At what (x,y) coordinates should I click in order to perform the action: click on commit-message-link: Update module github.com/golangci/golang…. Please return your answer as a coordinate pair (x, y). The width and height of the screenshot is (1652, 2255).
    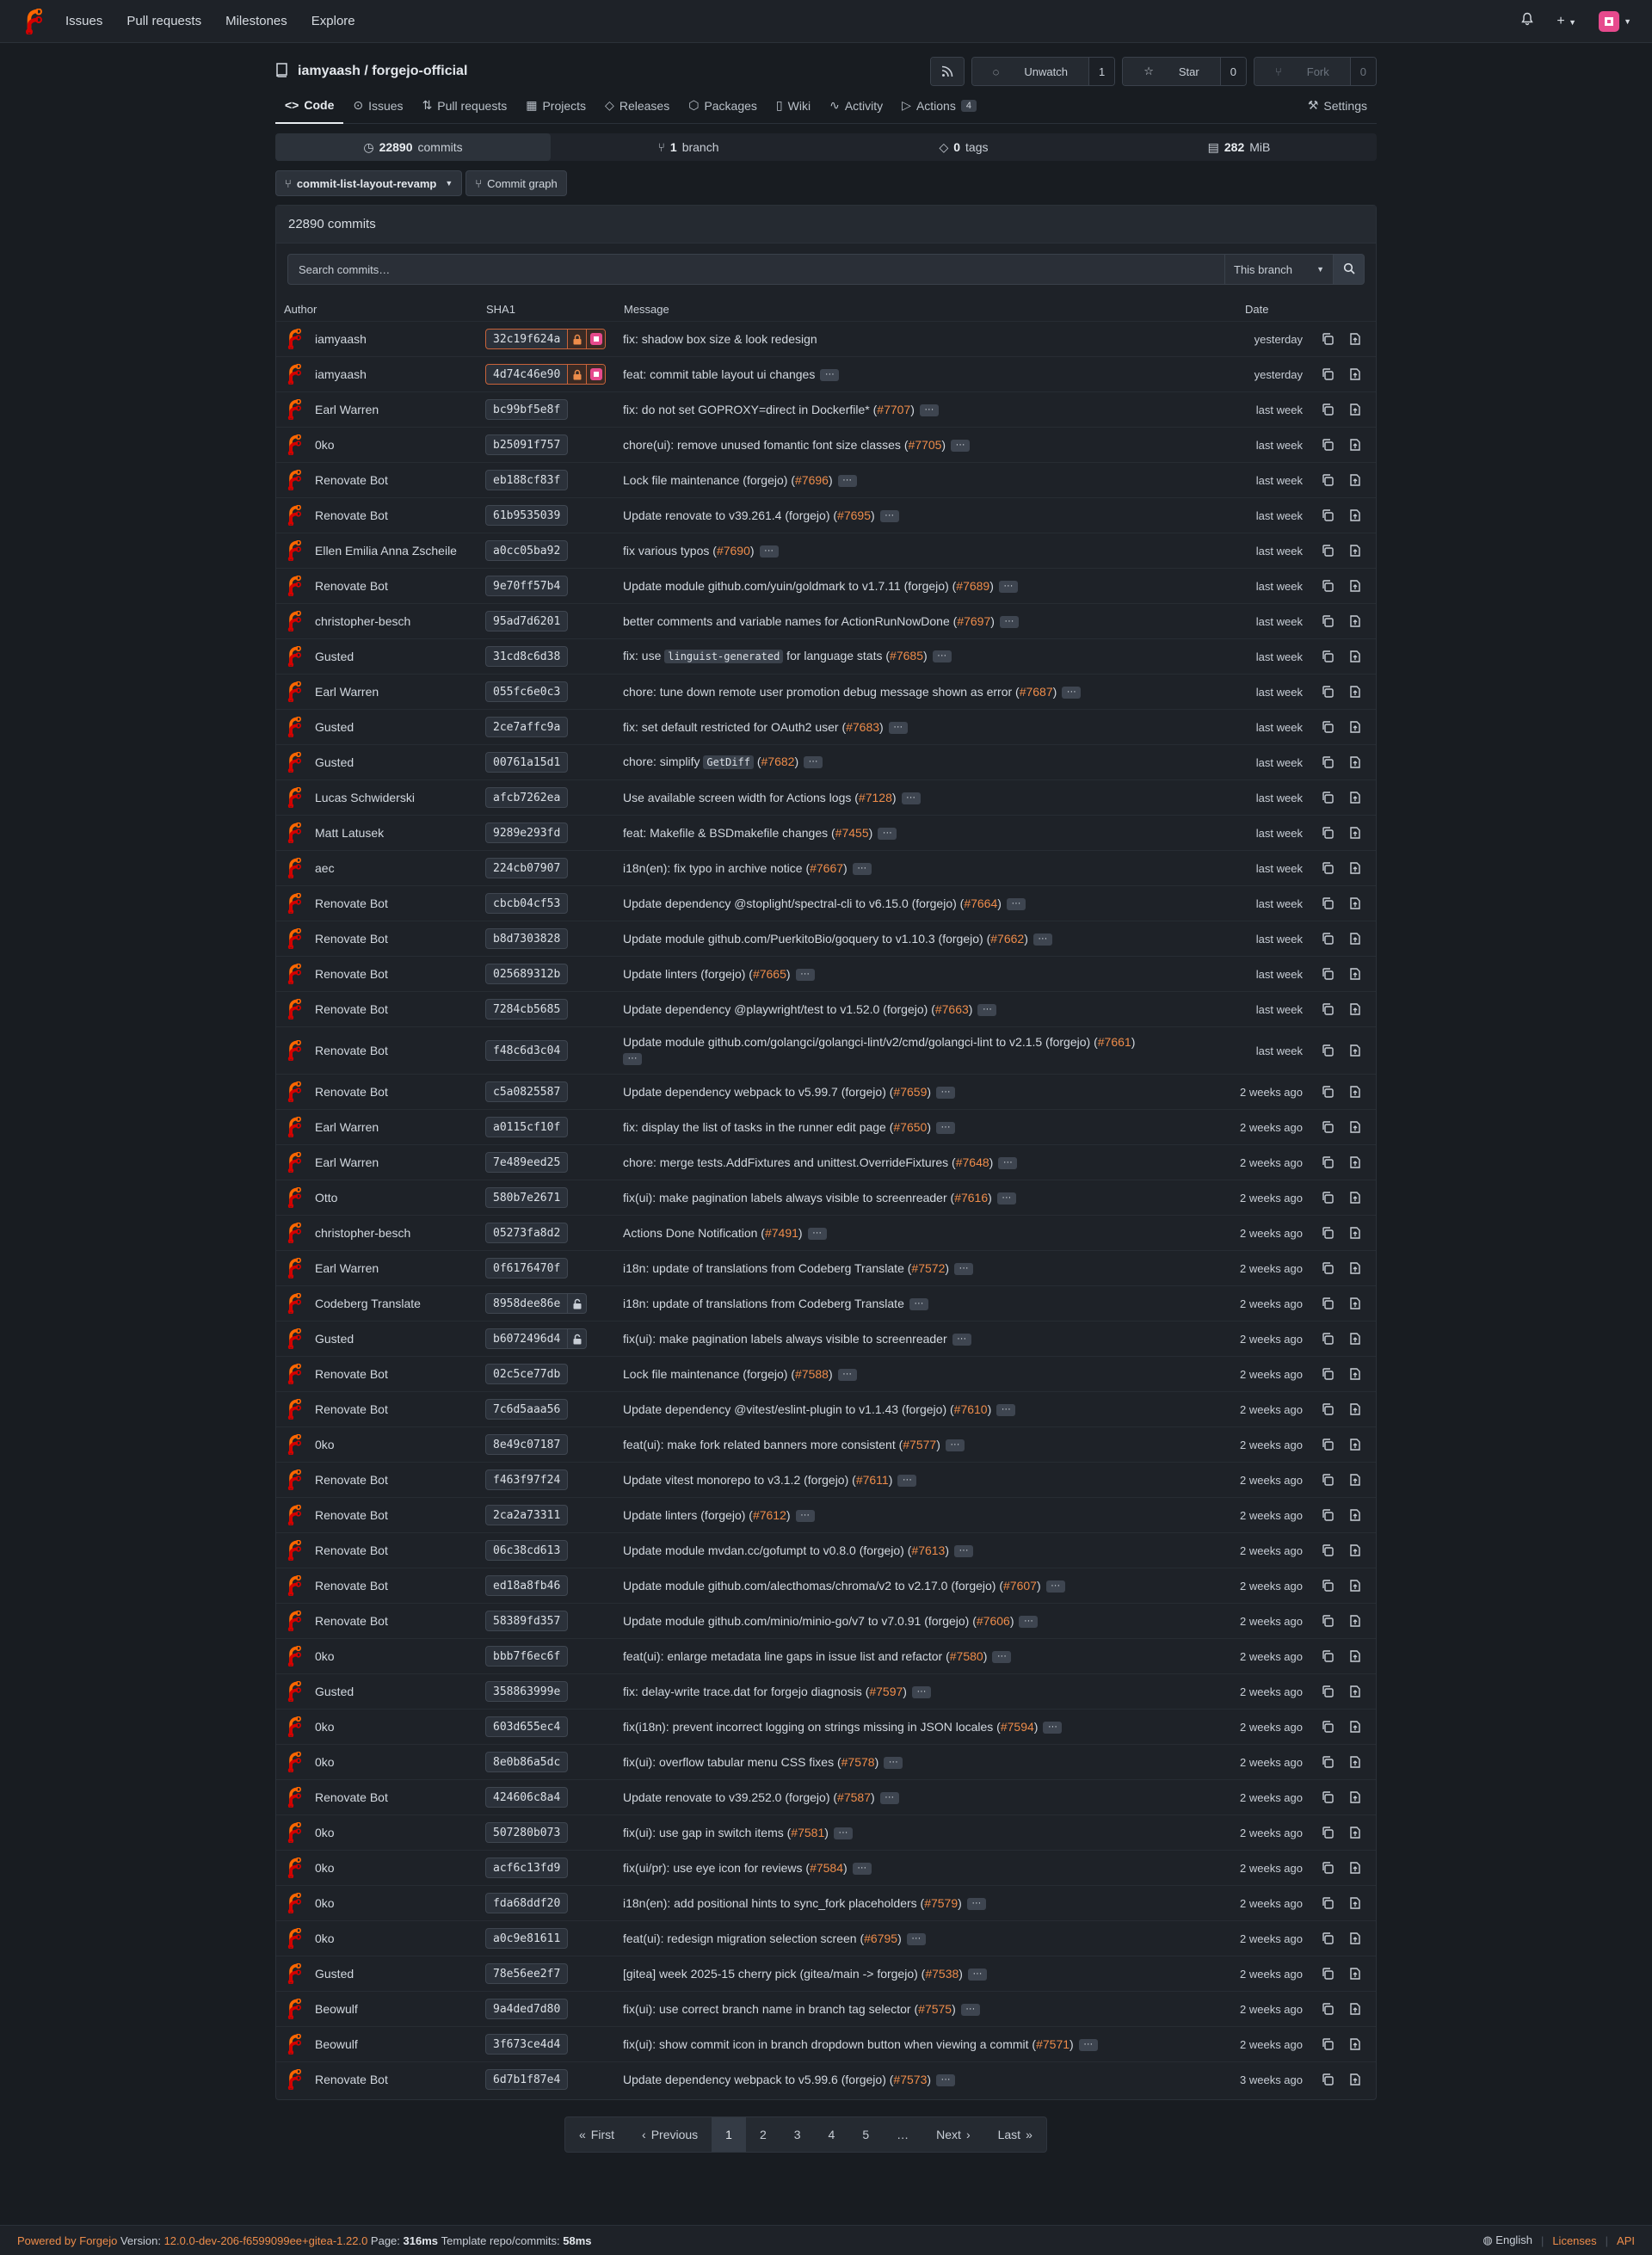
    Looking at the image, I should click on (860, 1042).